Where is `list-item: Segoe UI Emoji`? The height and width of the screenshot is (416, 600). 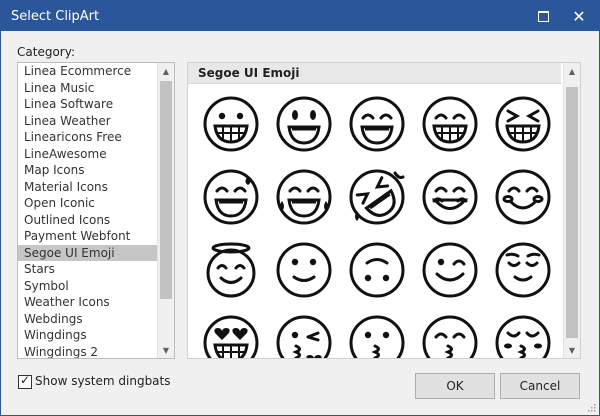 list-item: Segoe UI Emoji is located at coordinates (87, 252).